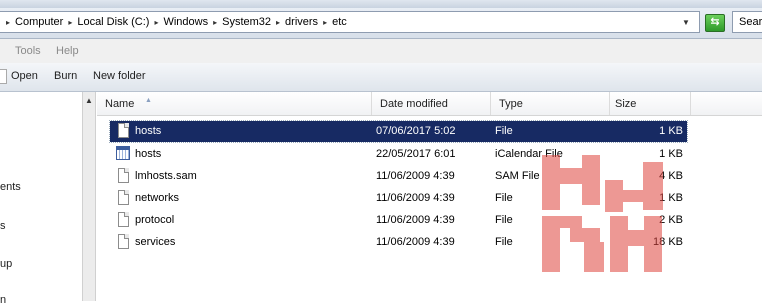 Image resolution: width=762 pixels, height=306 pixels. Describe the element at coordinates (234, 103) in the screenshot. I see `column-name: Name ▲` at that location.